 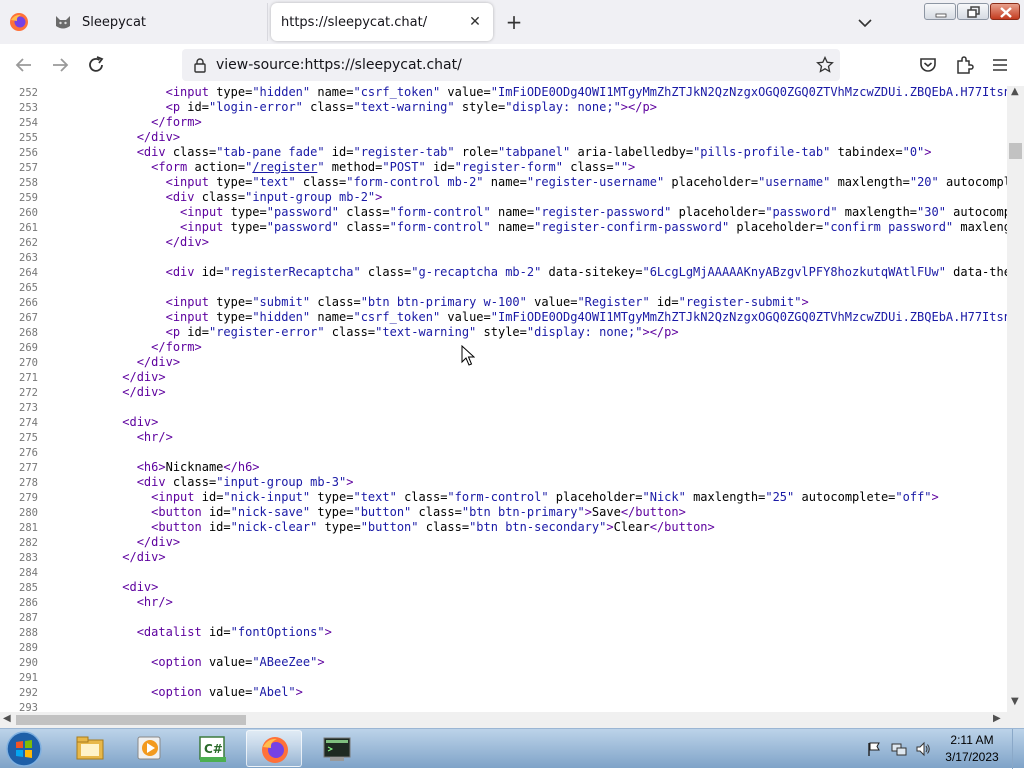 What do you see at coordinates (632, 152) in the screenshot?
I see `source-token: aria-labelledby=` at bounding box center [632, 152].